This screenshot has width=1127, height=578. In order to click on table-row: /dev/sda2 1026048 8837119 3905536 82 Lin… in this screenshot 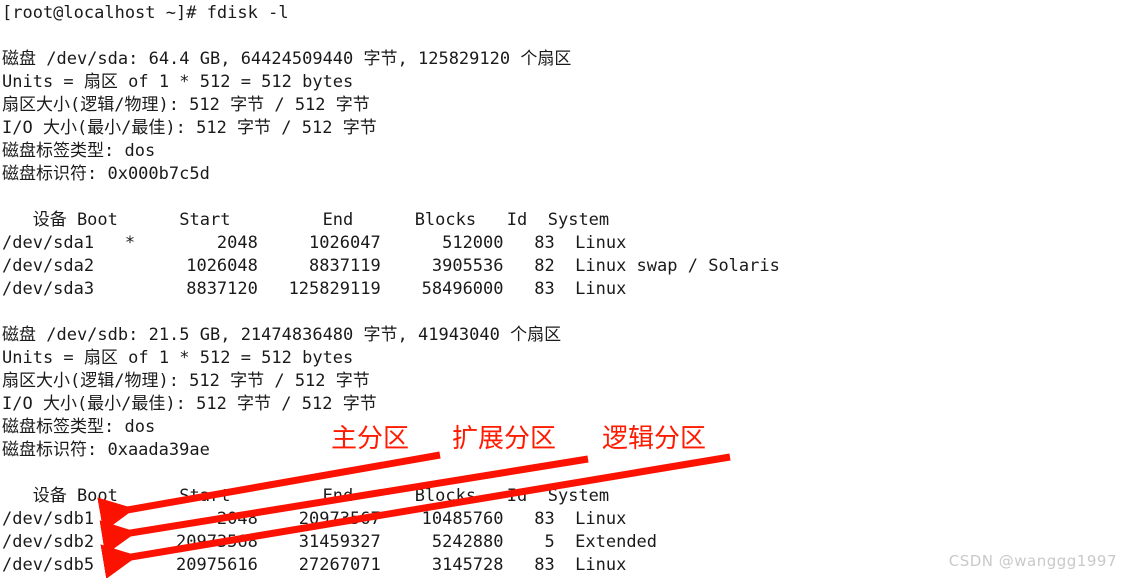, I will do `click(391, 266)`.